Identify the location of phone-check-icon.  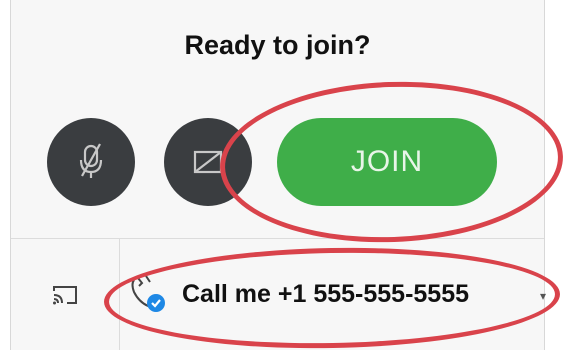
(148, 293).